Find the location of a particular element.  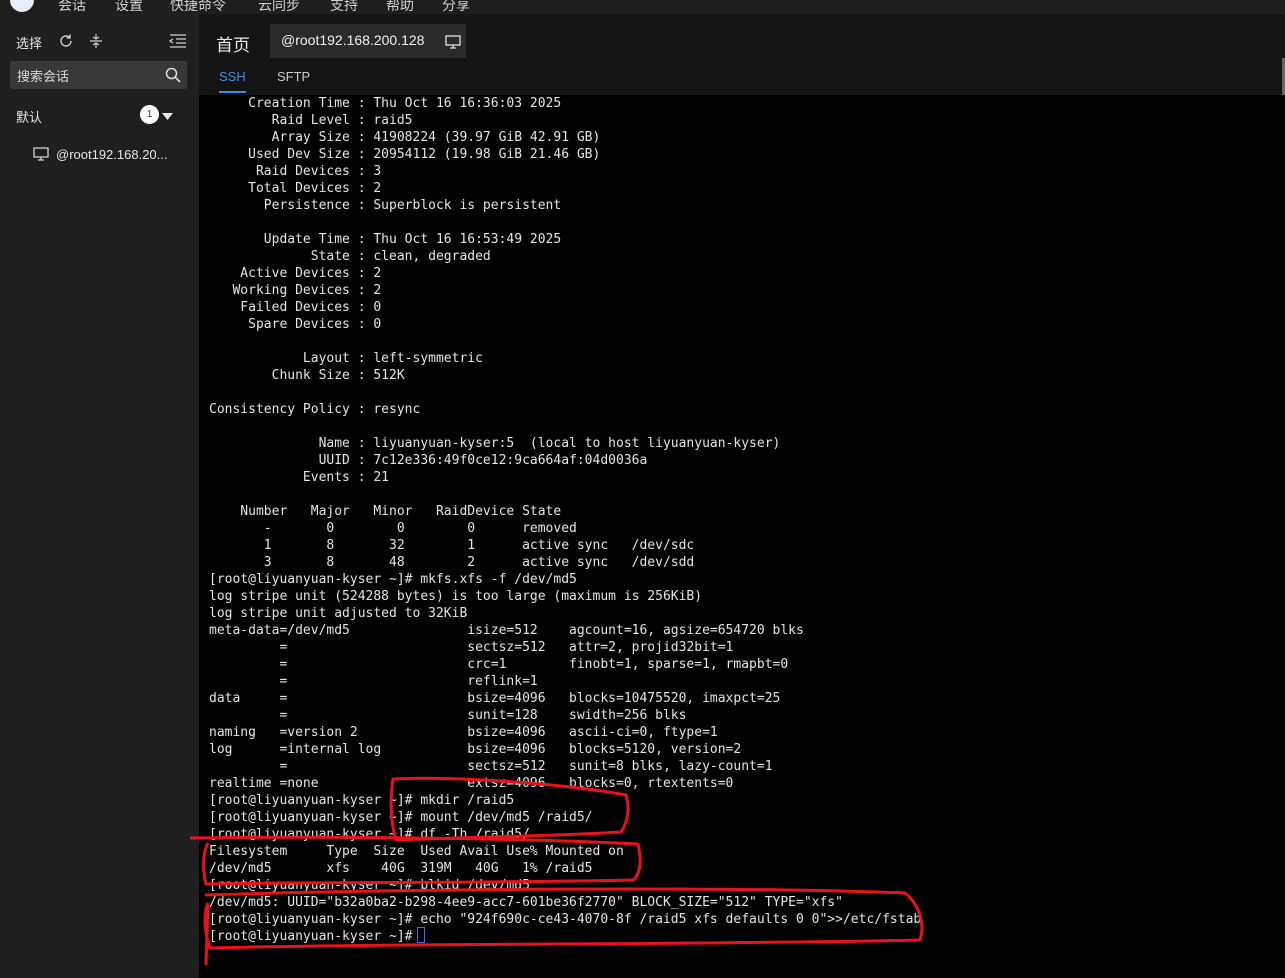

tab-bar: 首页 @root192.168.200.128 is located at coordinates (742, 36).